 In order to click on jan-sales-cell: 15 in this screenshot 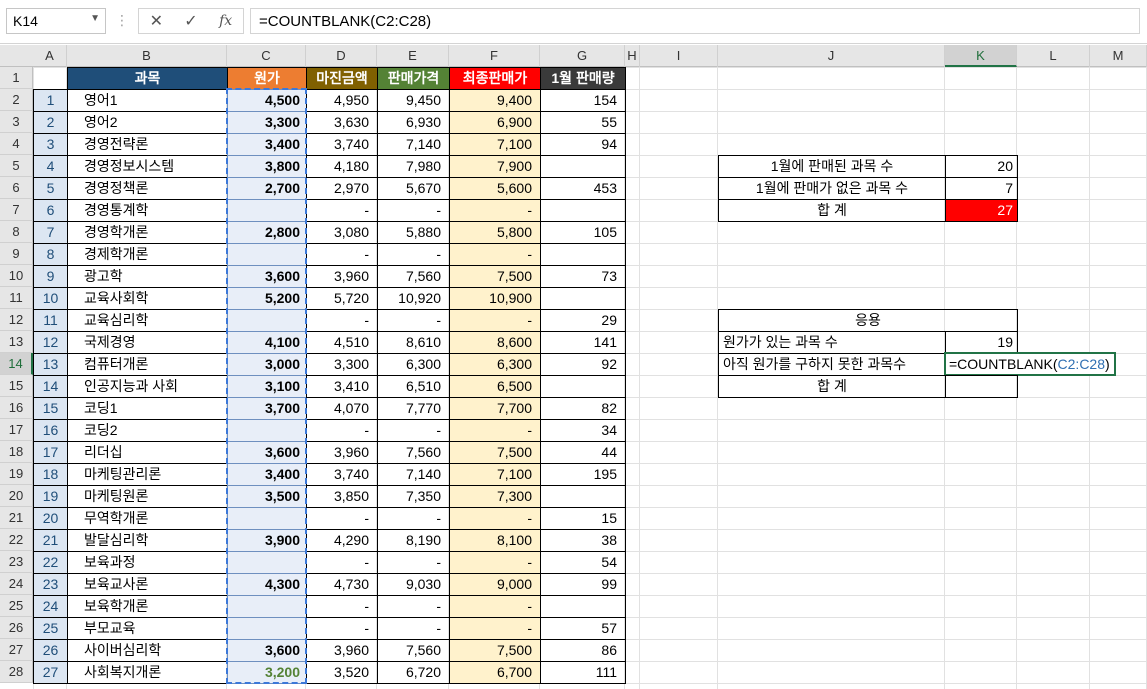, I will do `click(583, 518)`.